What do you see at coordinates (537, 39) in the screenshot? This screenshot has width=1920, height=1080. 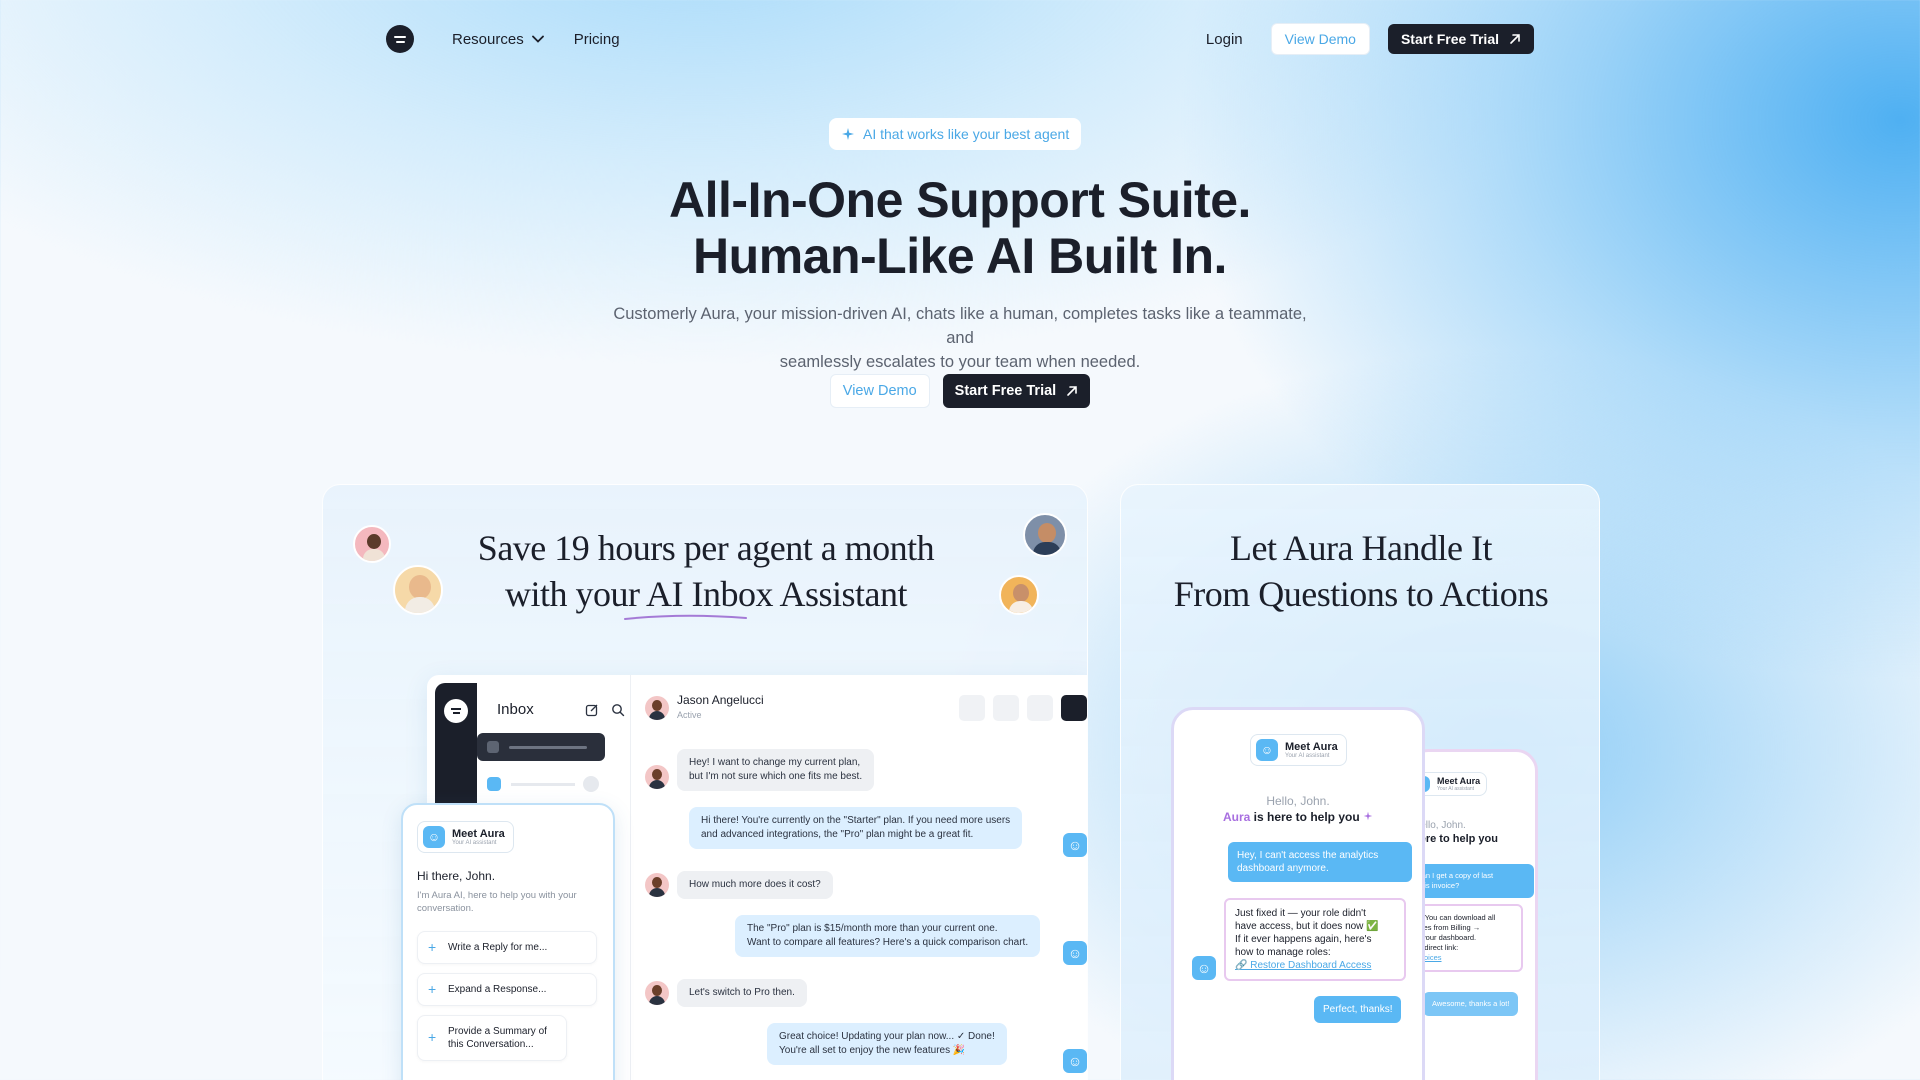 I see `chevron-down-icon` at bounding box center [537, 39].